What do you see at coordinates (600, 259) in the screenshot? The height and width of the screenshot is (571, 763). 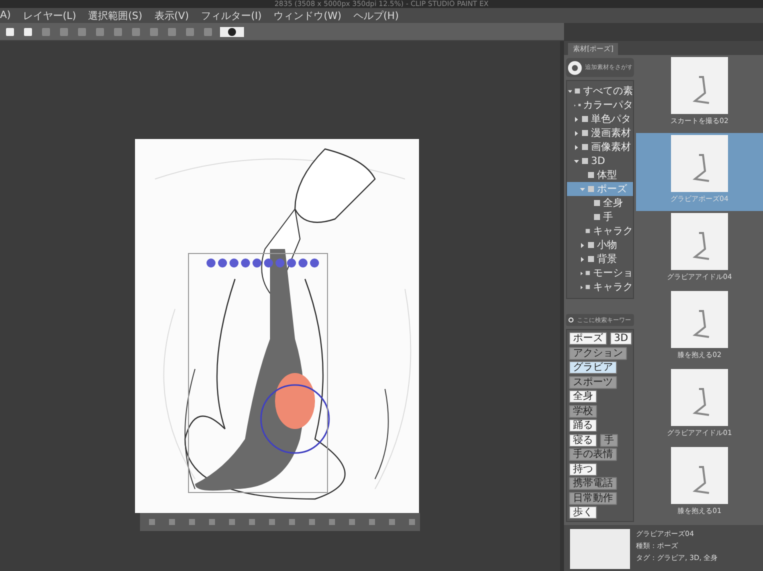 I see `tree-item: 背景` at bounding box center [600, 259].